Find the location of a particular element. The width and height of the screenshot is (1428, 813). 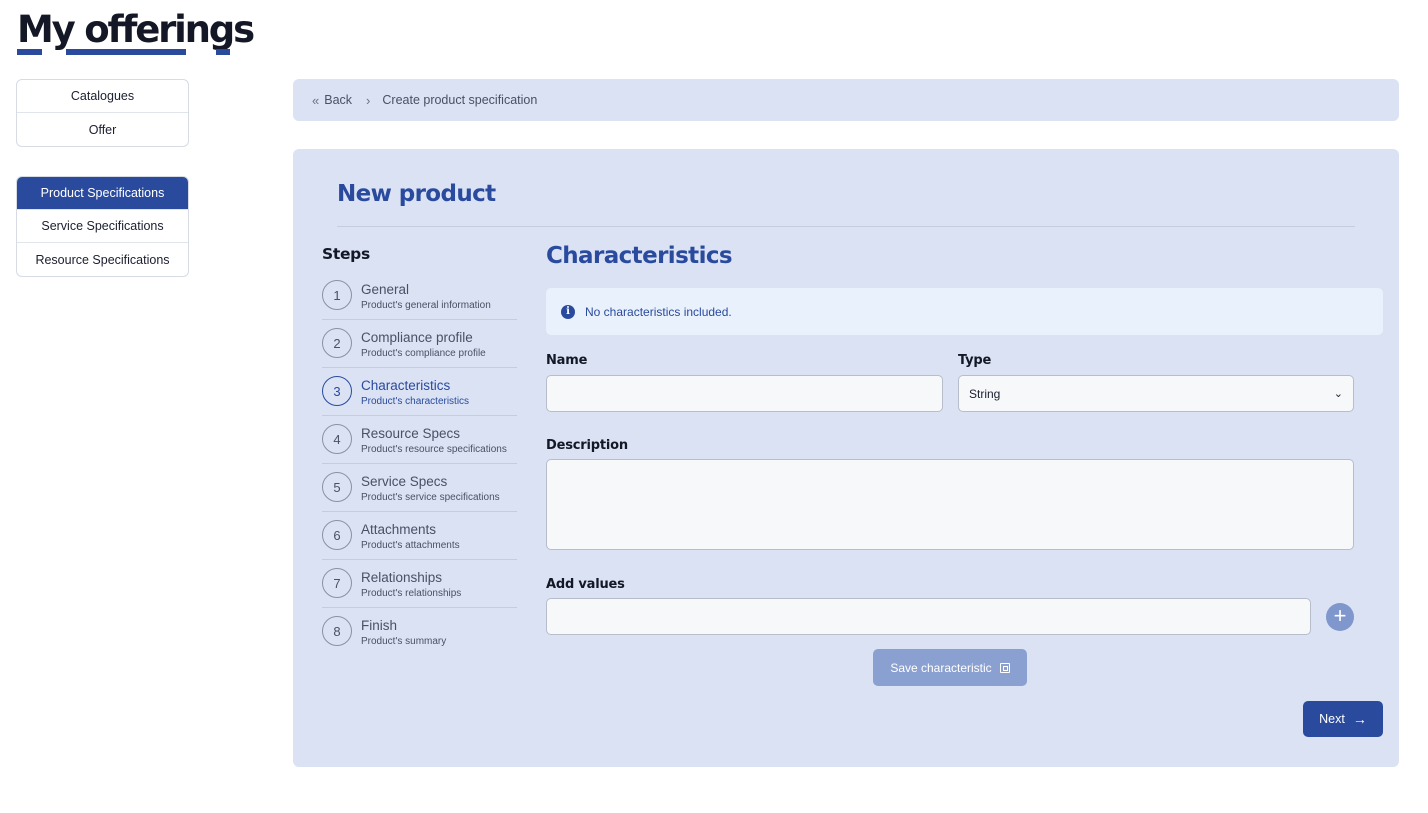

step-subtitle: Product's attachments is located at coordinates (410, 545).